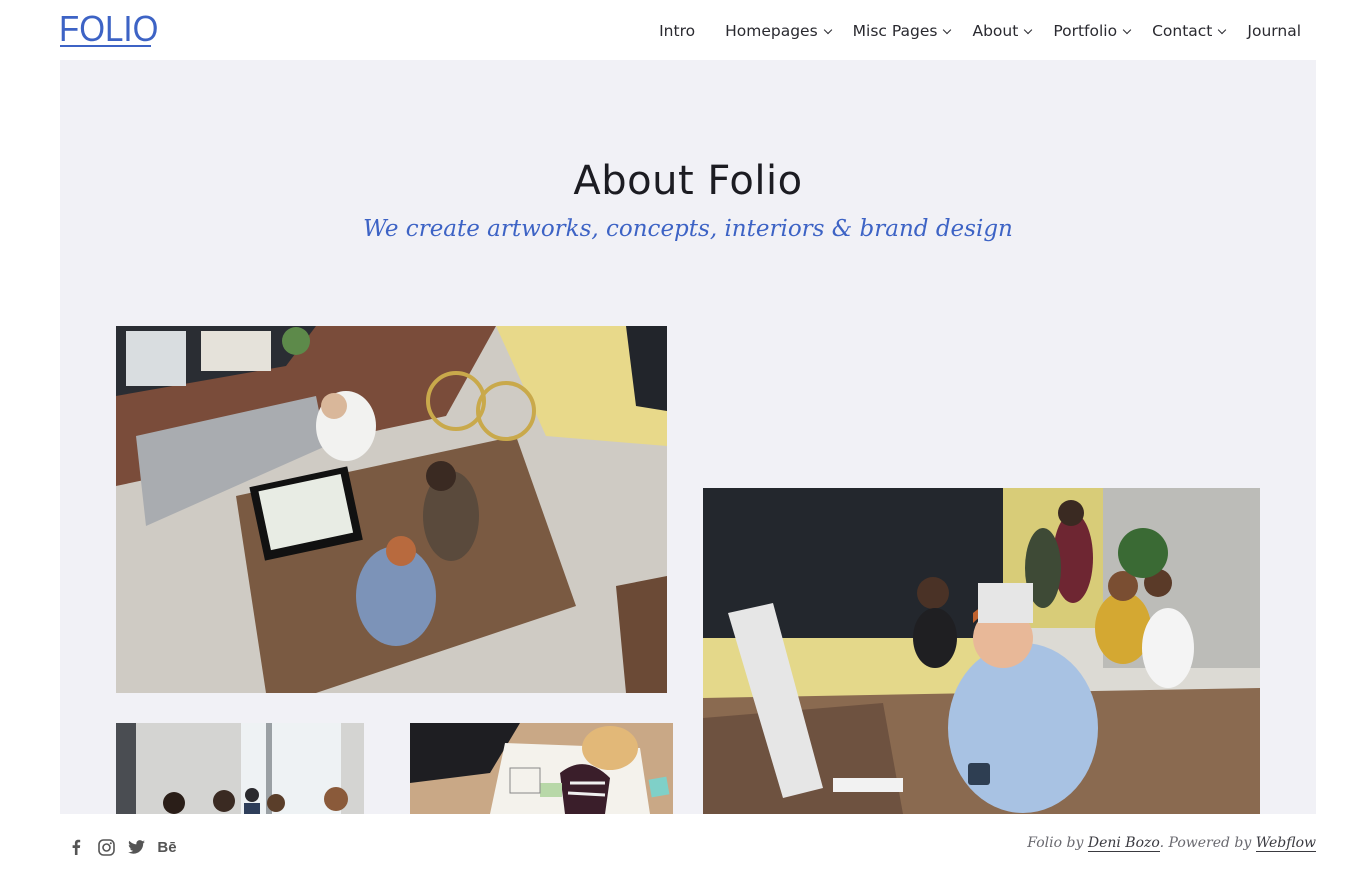 The image size is (1372, 872). I want to click on nav-item-intro: Intro, so click(677, 31).